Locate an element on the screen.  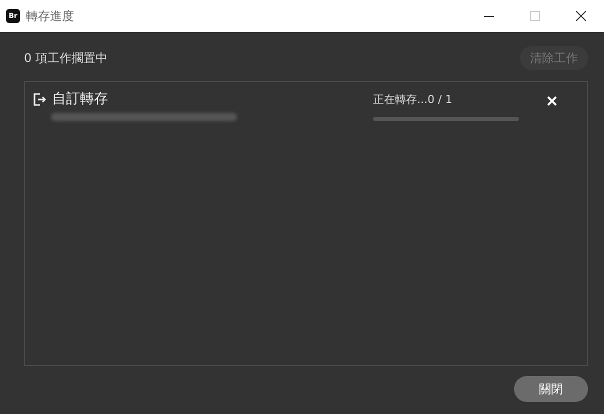
queue-status: 0 項工作擱置中 is located at coordinates (66, 58).